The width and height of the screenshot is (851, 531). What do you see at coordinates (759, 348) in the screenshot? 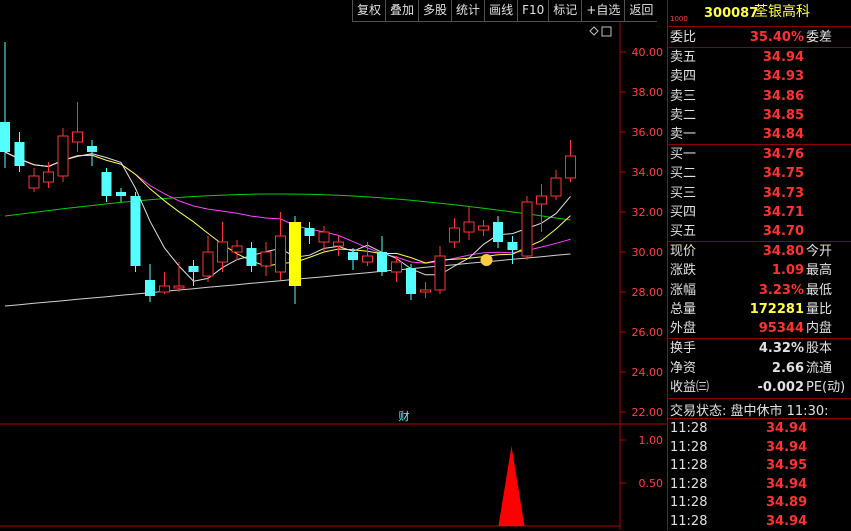
I see `fin-row: 换手 4.32% 股本` at bounding box center [759, 348].